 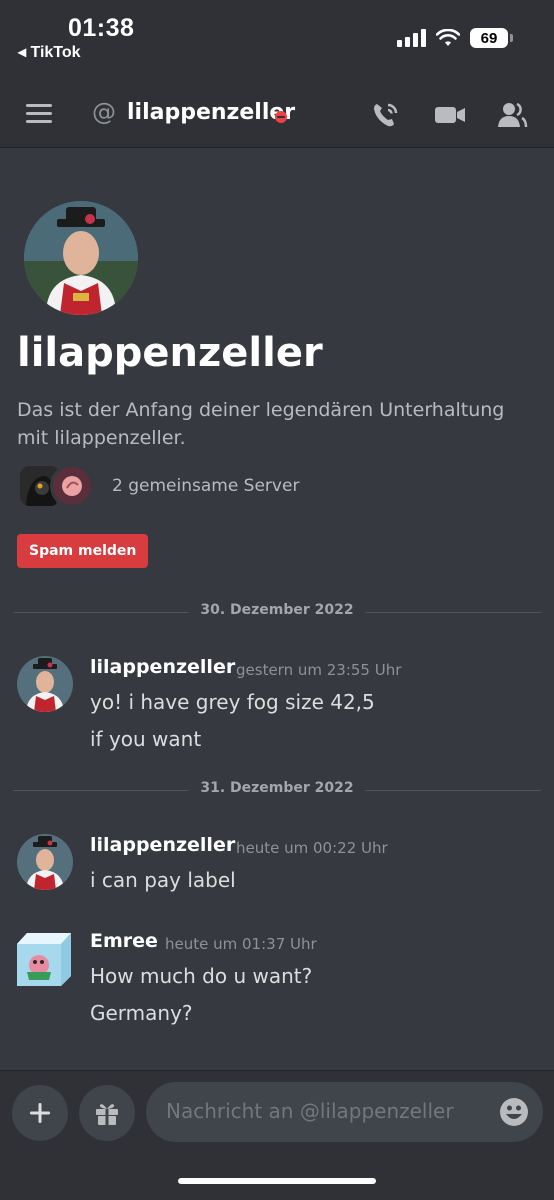 I want to click on menu-icon, so click(x=39, y=114).